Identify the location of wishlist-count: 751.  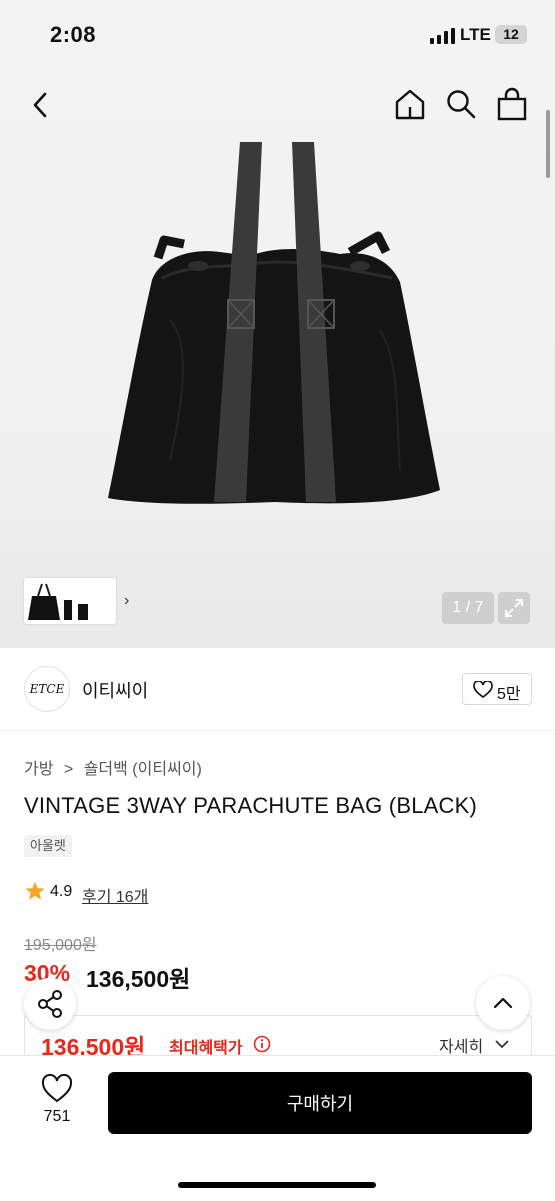
(57, 1116).